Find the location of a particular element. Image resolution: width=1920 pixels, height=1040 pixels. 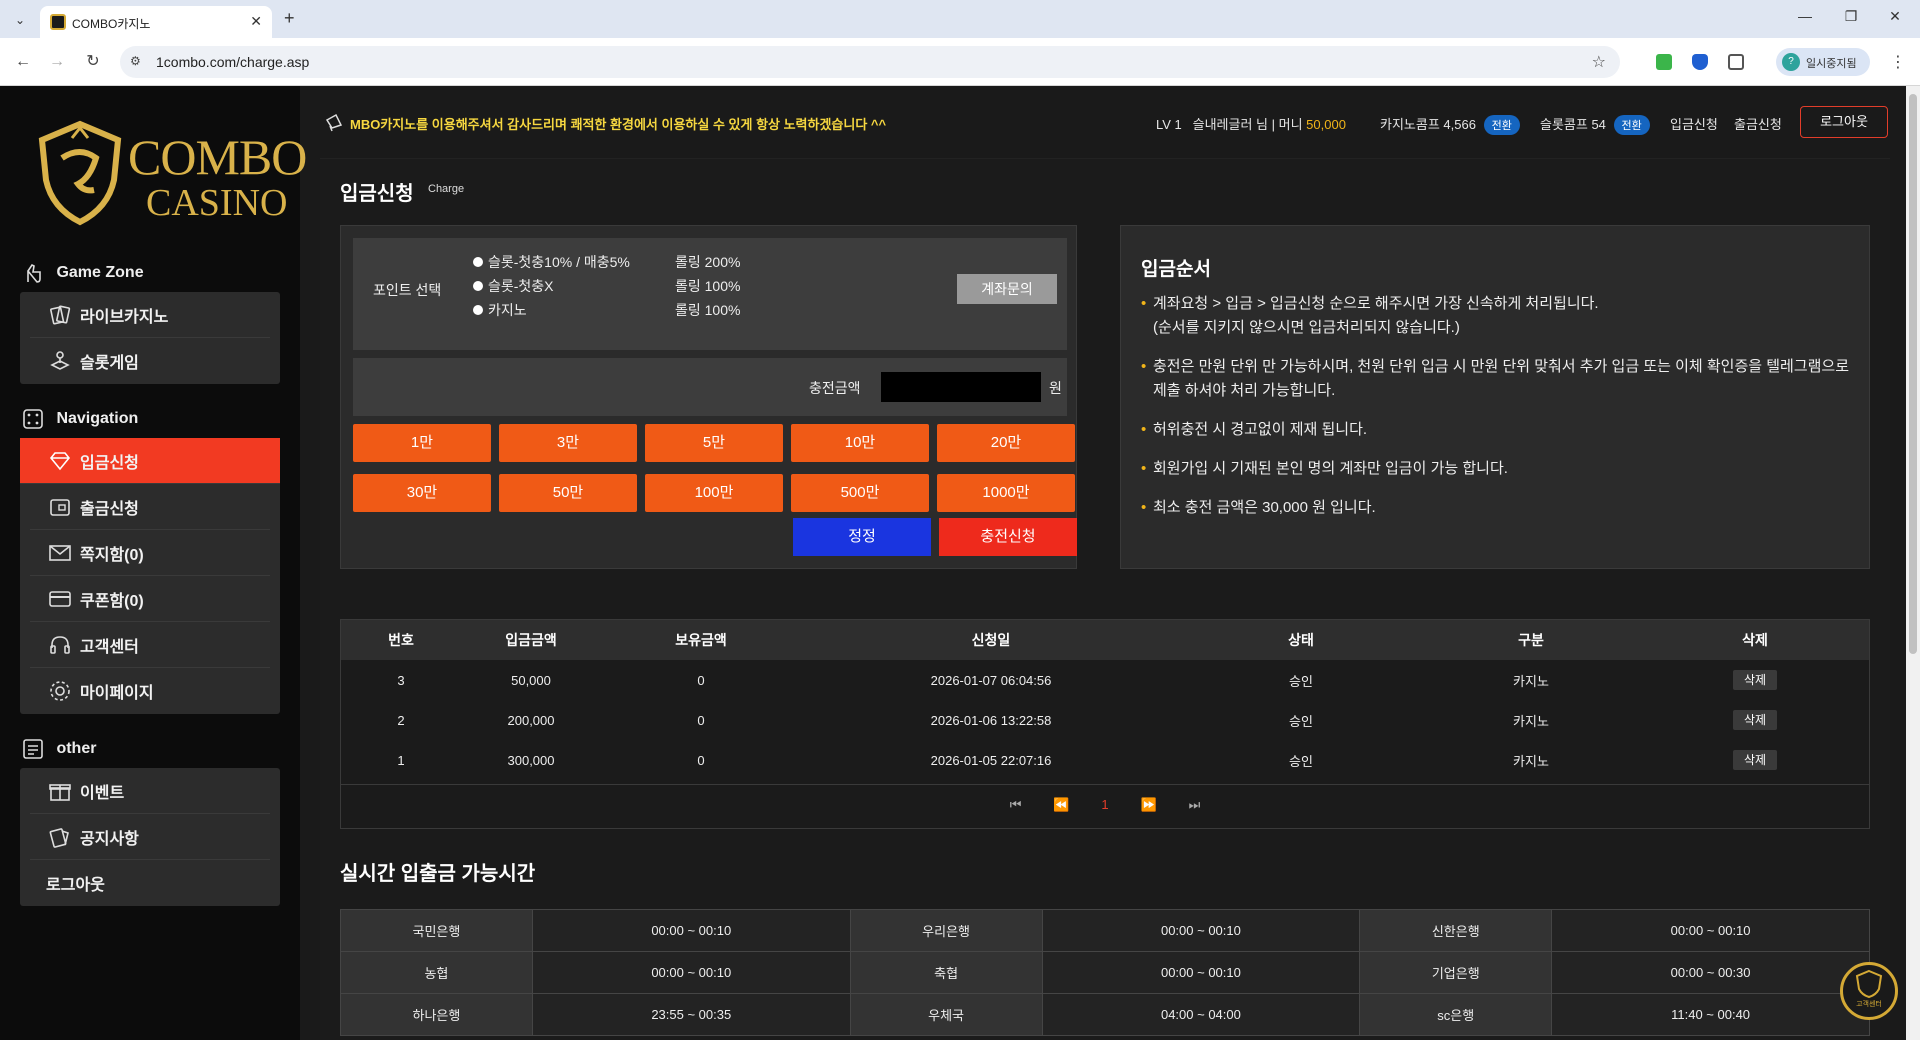

charge-amount-row: 충전금액 원 is located at coordinates (710, 387).